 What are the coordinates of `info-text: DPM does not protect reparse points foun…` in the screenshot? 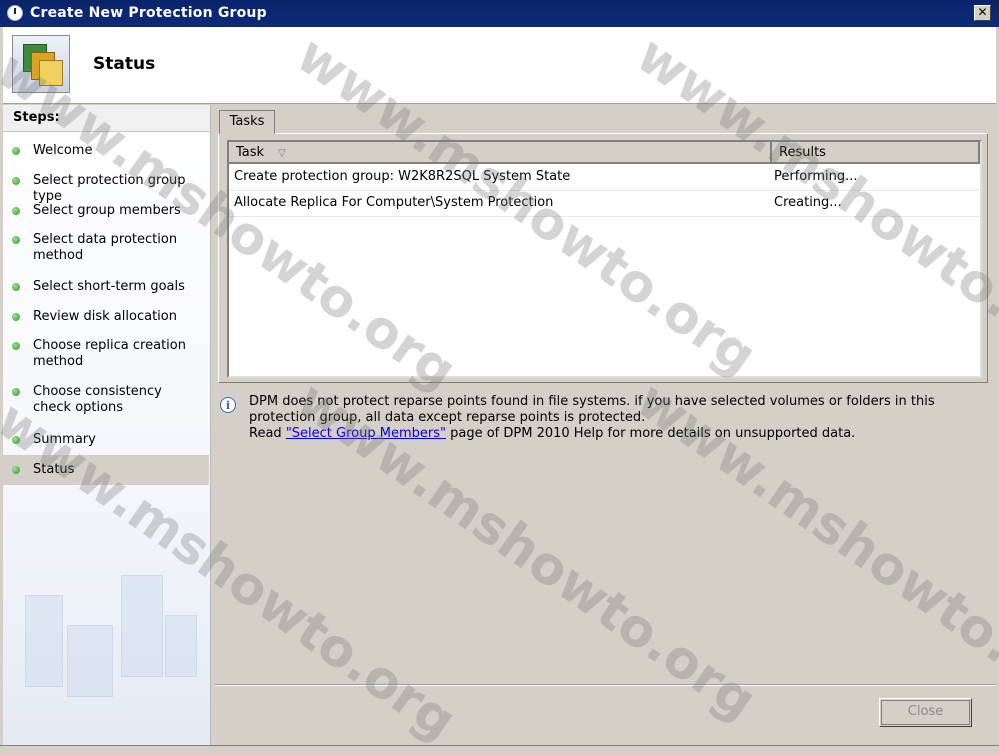 It's located at (614, 418).